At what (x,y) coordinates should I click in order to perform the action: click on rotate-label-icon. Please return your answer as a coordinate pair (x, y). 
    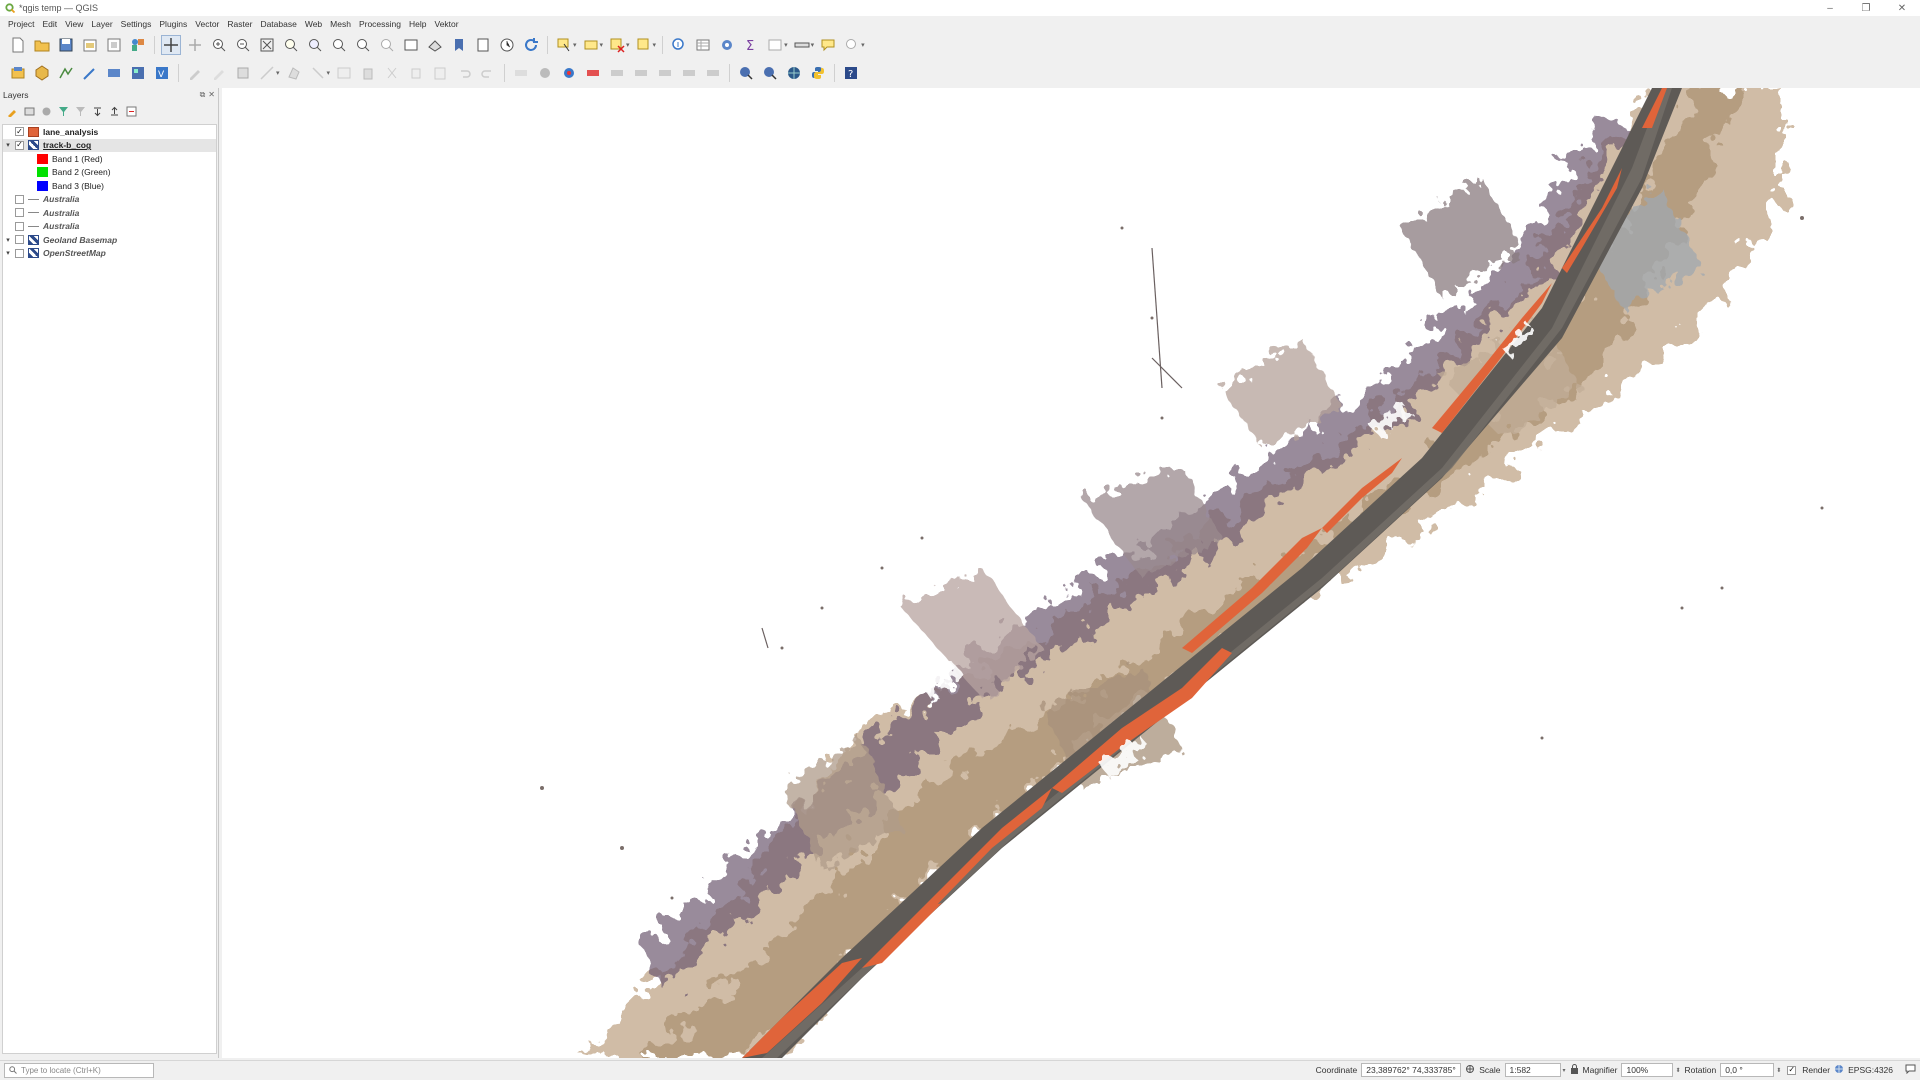
    Looking at the image, I should click on (665, 73).